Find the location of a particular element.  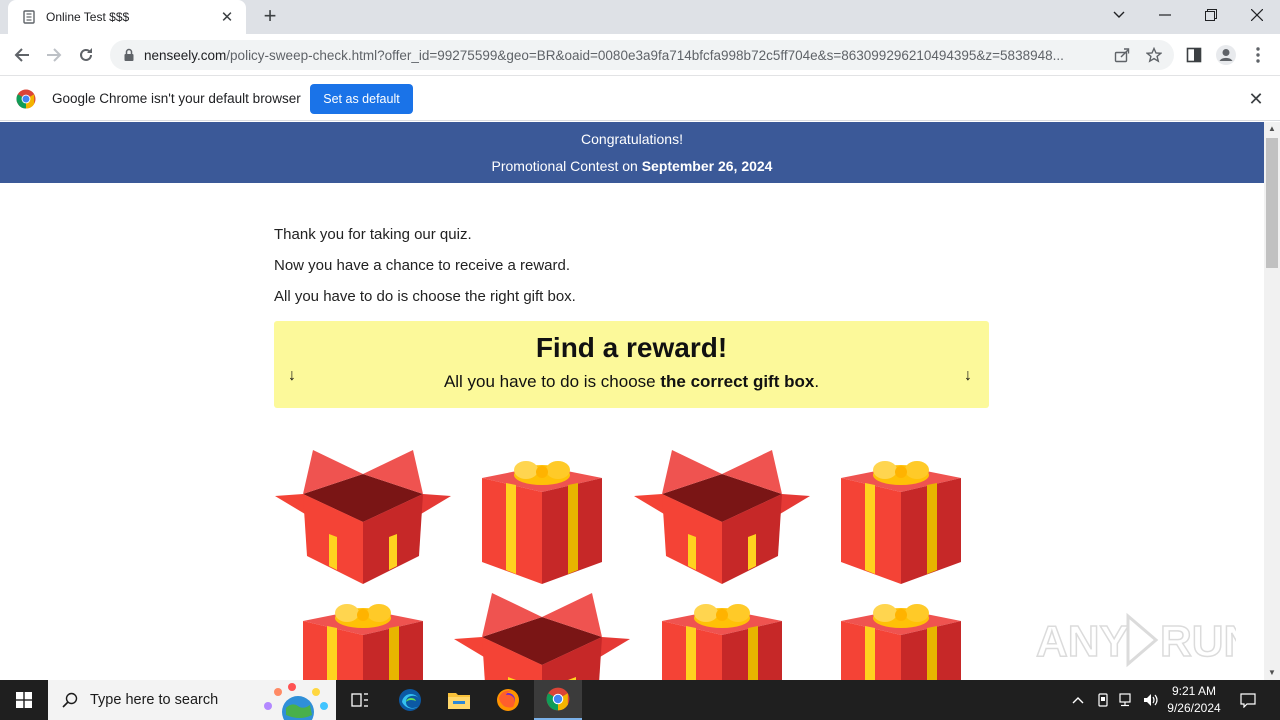

restore-icon is located at coordinates (1211, 15).